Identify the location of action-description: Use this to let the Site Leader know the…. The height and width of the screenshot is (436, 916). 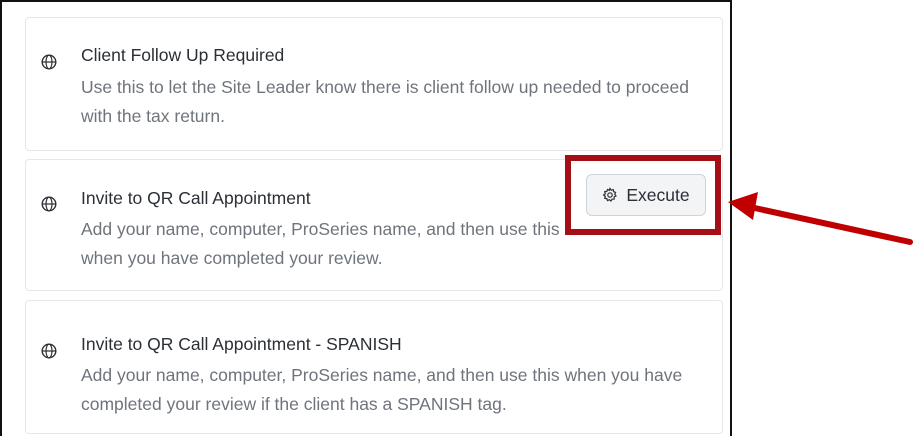
(385, 101).